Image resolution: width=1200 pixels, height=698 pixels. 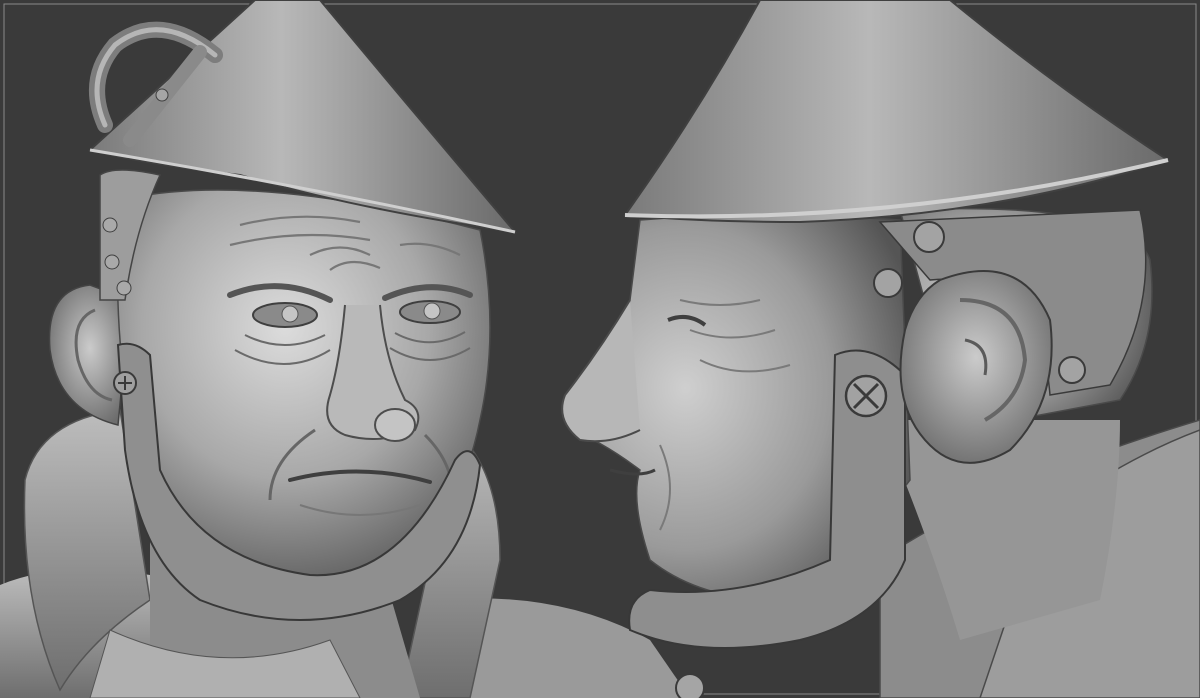 I want to click on iris-left, so click(x=290, y=314).